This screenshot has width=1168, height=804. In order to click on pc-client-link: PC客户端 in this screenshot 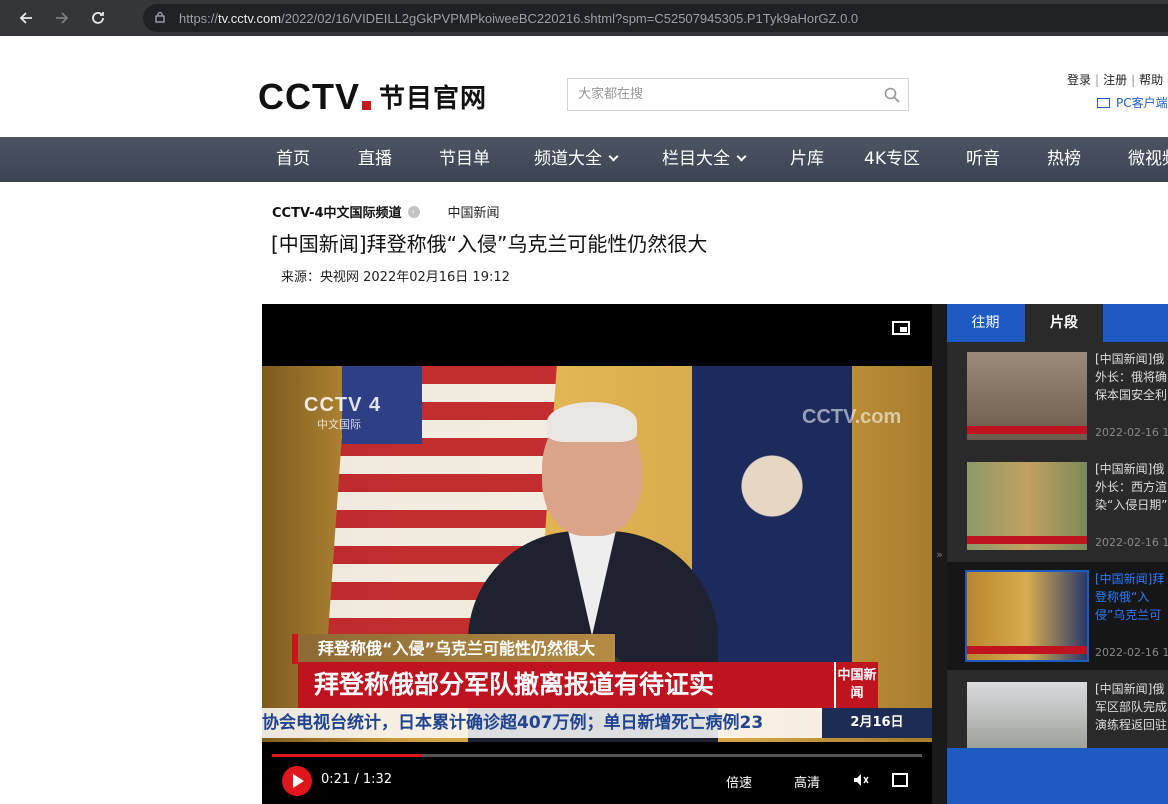, I will do `click(1132, 102)`.